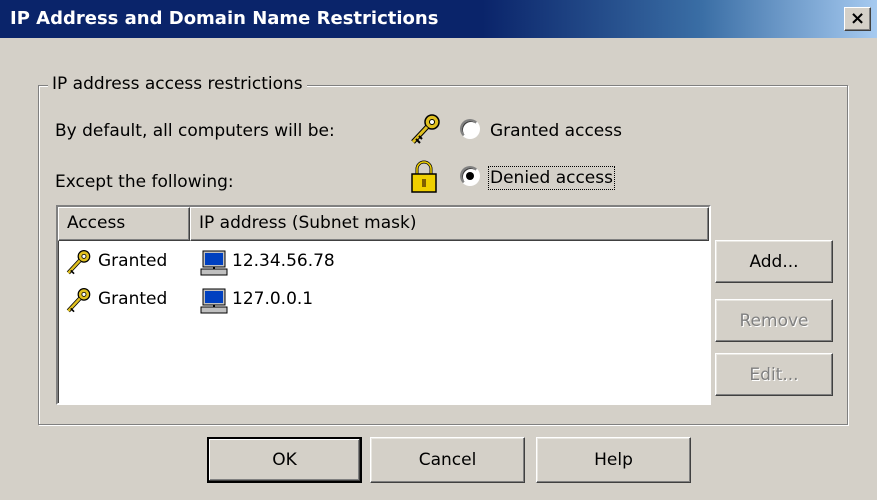  What do you see at coordinates (447, 460) in the screenshot?
I see `cancel-button: Cancel` at bounding box center [447, 460].